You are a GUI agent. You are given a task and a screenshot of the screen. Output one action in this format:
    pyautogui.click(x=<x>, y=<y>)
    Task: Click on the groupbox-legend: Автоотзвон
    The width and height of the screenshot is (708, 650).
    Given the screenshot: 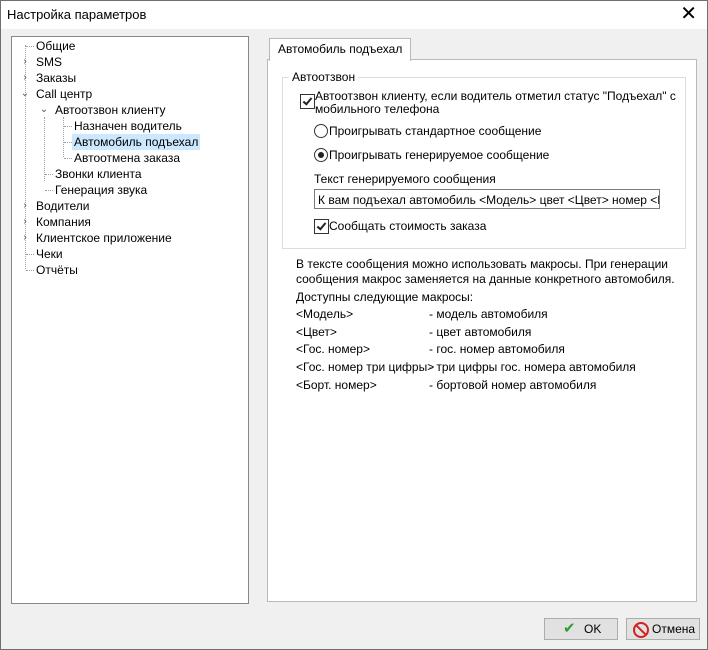 What is the action you would take?
    pyautogui.click(x=324, y=77)
    